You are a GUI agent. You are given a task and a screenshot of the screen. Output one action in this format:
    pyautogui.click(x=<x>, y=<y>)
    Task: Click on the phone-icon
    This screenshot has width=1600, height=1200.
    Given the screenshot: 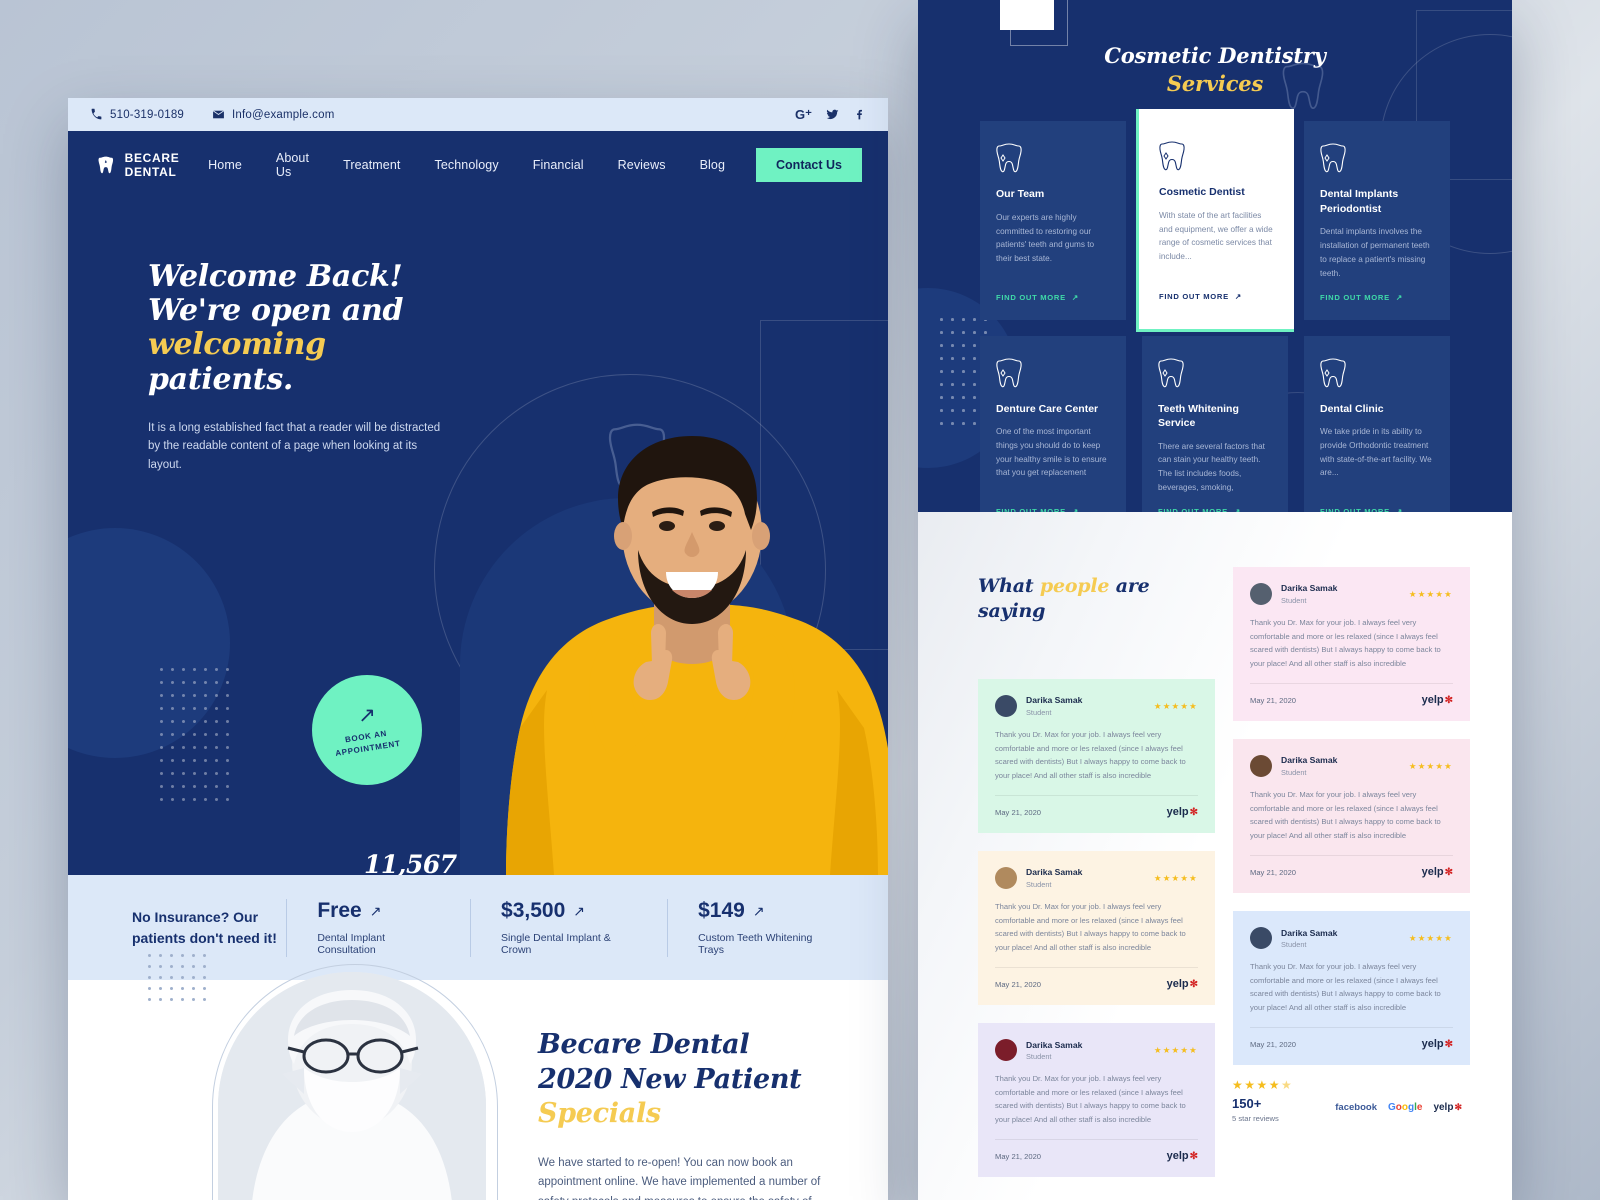 What is the action you would take?
    pyautogui.click(x=96, y=114)
    